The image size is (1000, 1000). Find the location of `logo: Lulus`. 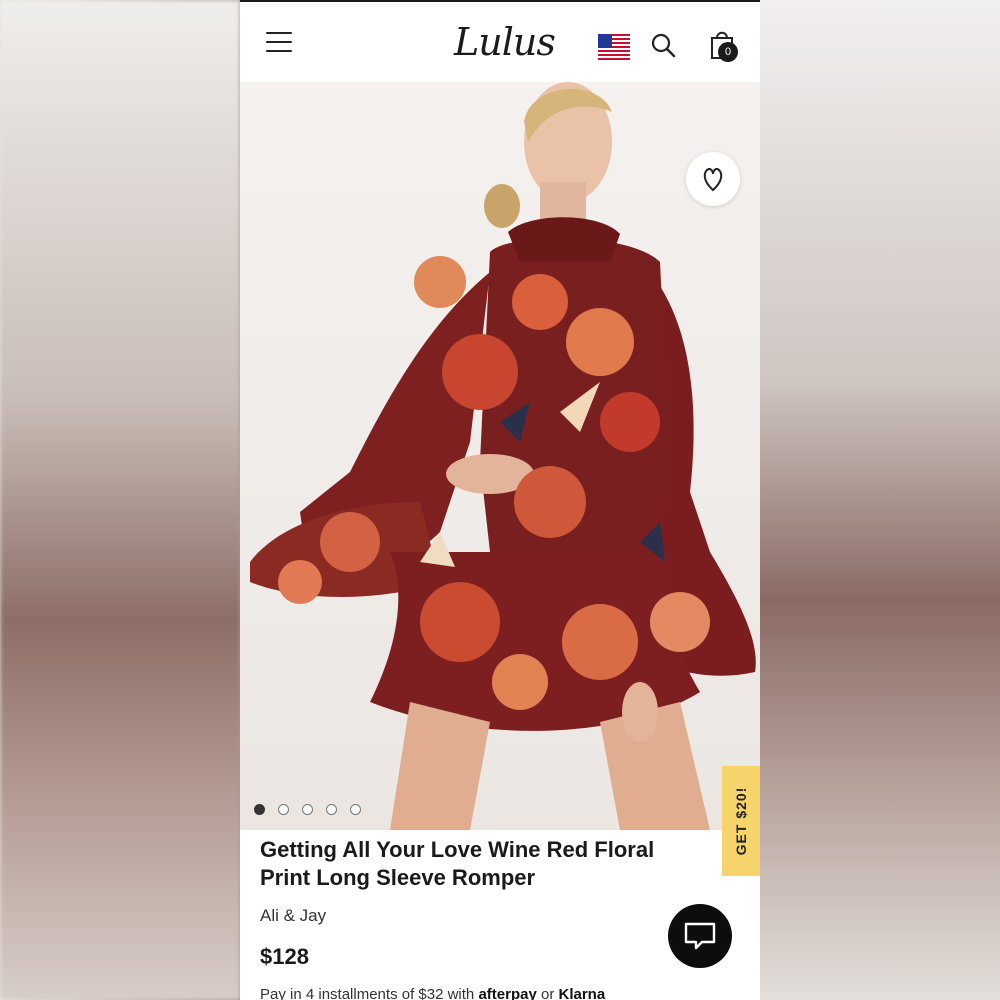

logo: Lulus is located at coordinates (502, 42).